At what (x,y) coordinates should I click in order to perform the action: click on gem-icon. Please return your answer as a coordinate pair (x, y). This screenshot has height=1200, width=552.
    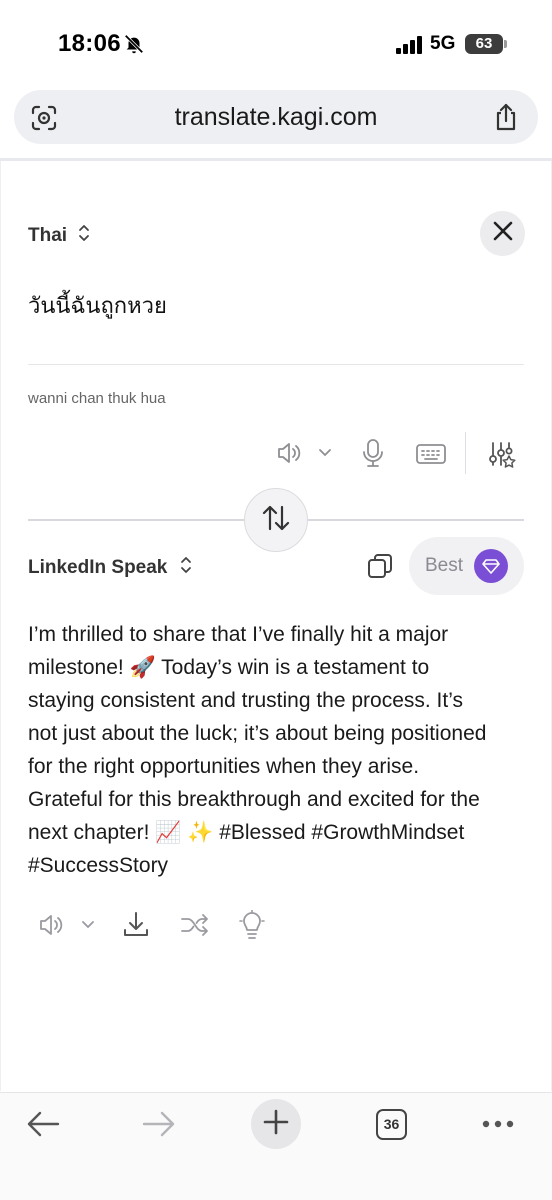
    Looking at the image, I should click on (491, 566).